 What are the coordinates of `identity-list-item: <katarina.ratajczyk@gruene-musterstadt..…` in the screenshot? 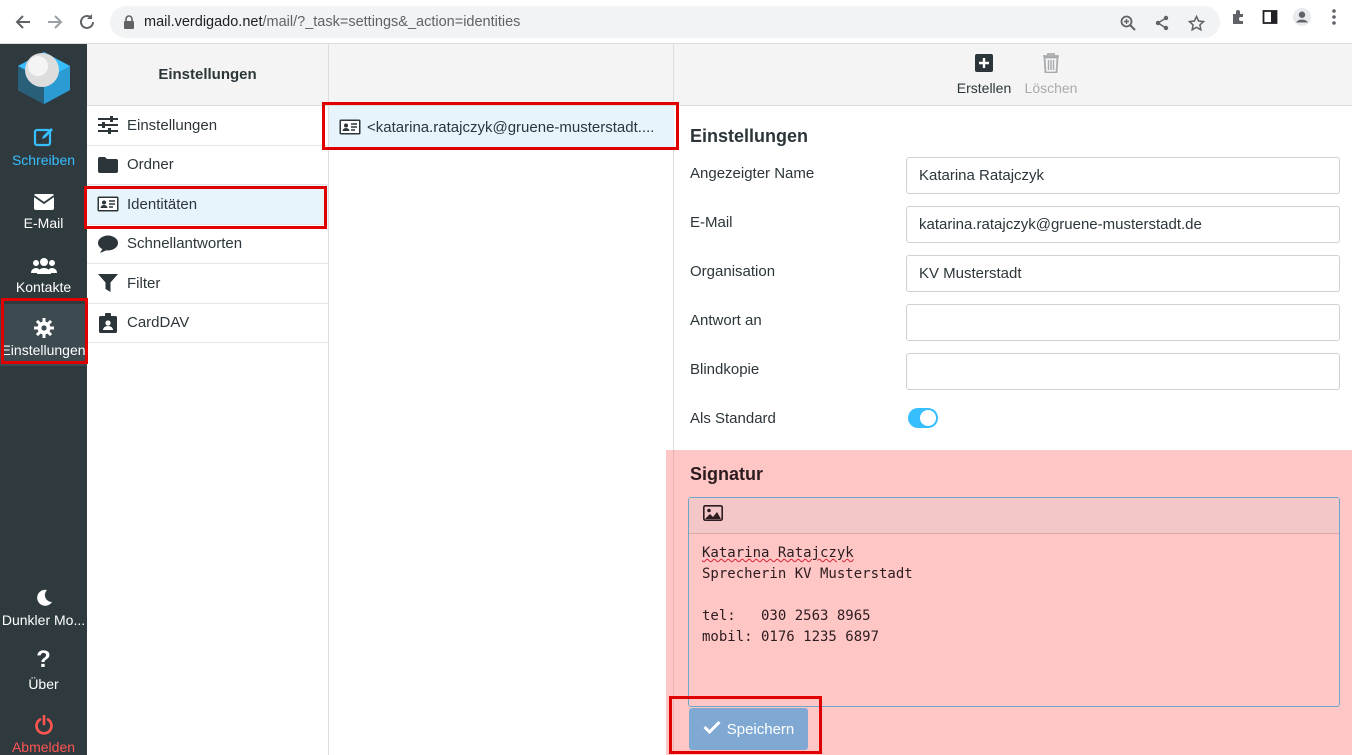 It's located at (501, 127).